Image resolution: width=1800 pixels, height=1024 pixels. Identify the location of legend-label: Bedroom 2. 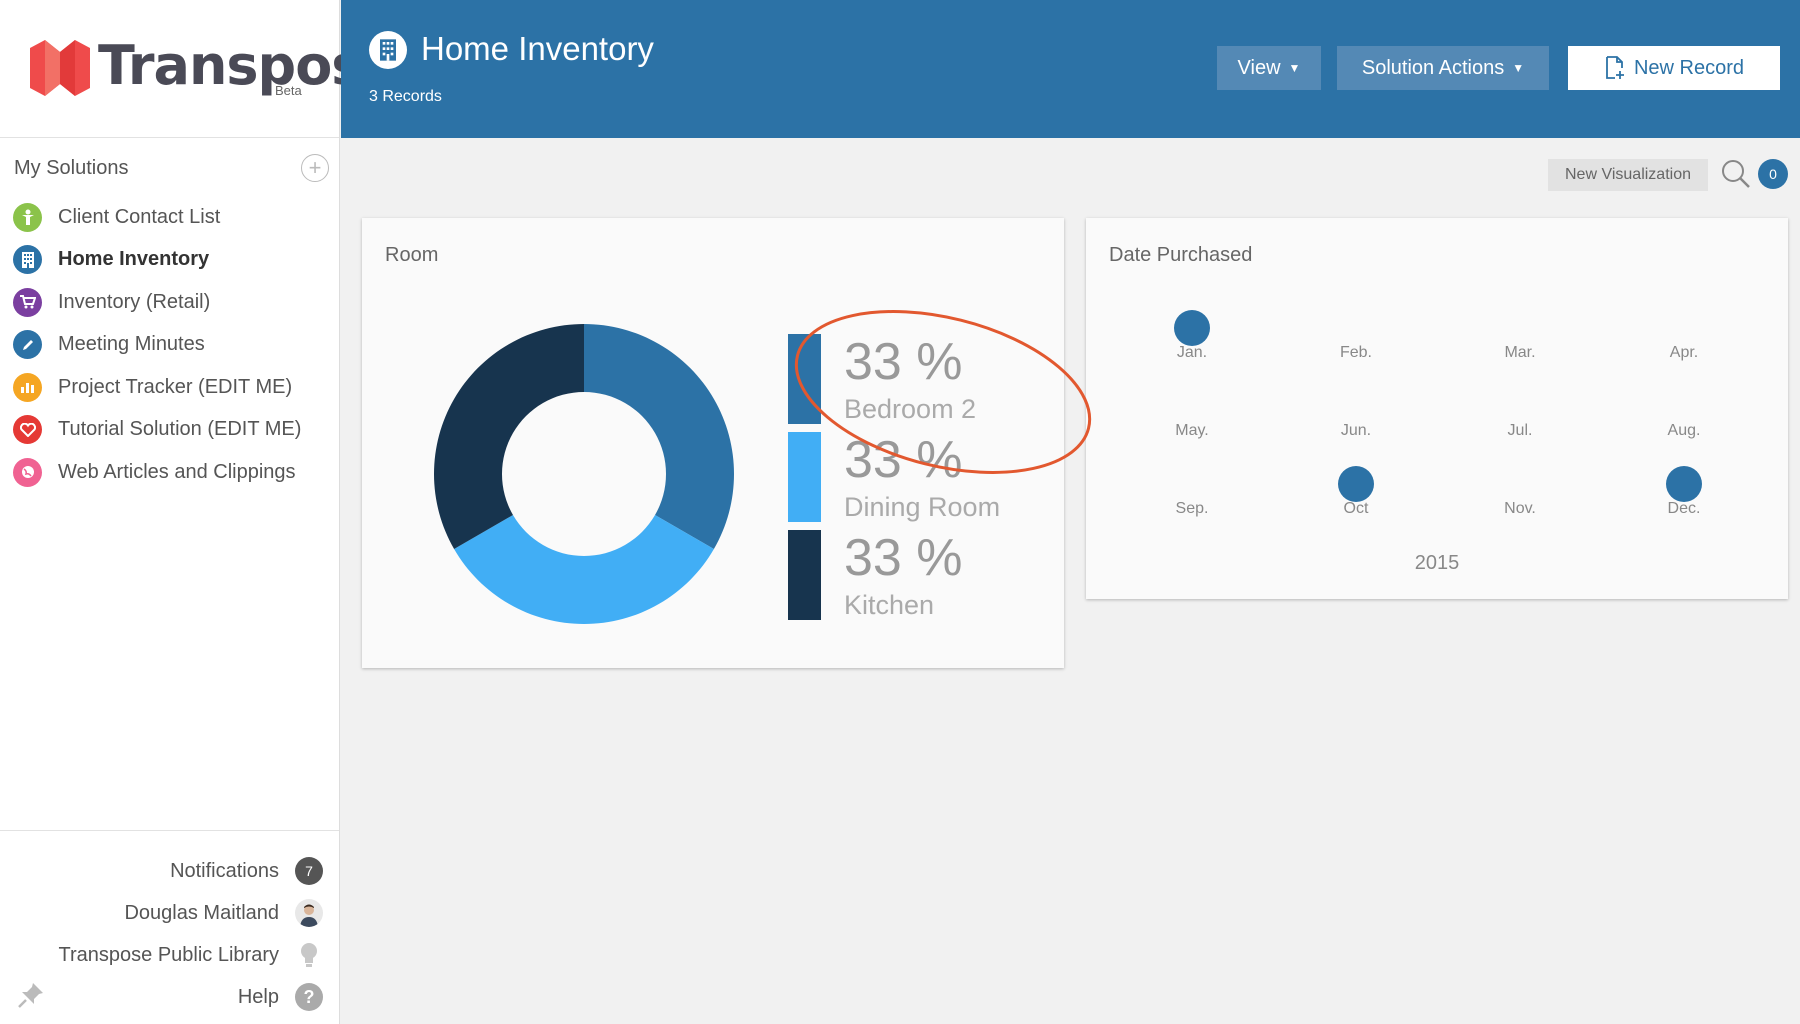
(910, 409).